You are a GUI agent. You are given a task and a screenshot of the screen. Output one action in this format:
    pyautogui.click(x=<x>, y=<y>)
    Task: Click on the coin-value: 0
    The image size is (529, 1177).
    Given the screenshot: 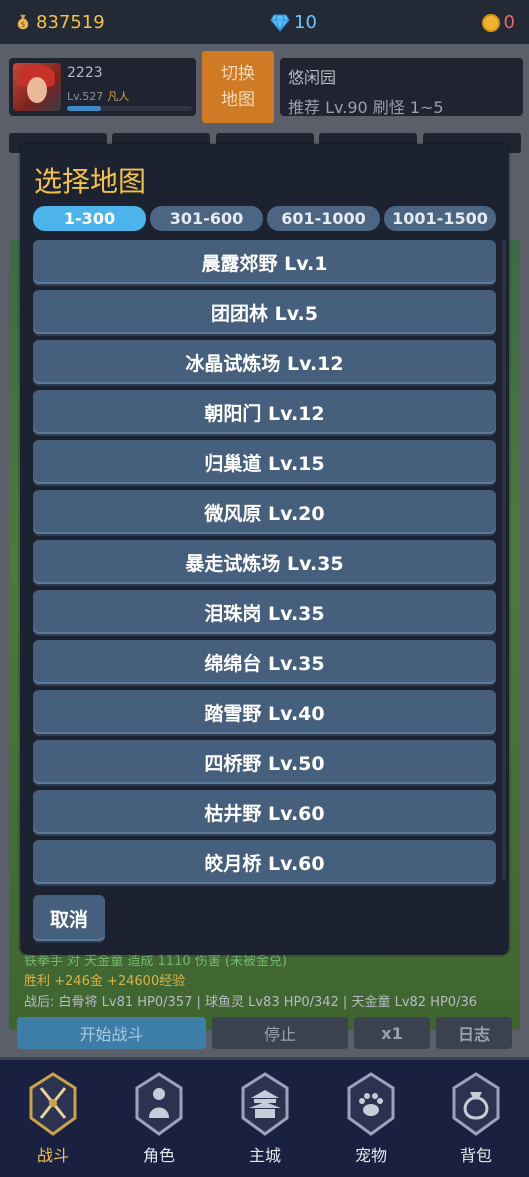 What is the action you would take?
    pyautogui.click(x=509, y=22)
    